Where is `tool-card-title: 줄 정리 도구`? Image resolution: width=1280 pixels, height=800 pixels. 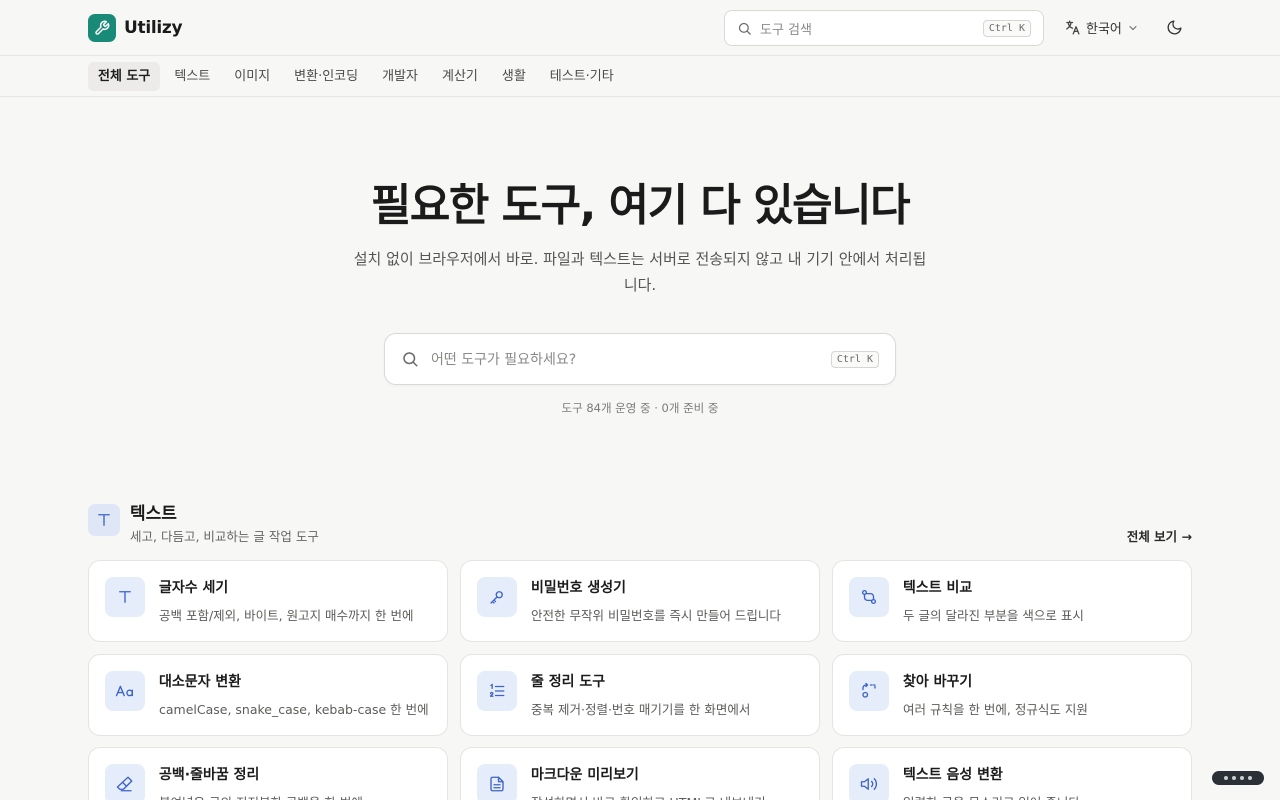 tool-card-title: 줄 정리 도구 is located at coordinates (568, 682).